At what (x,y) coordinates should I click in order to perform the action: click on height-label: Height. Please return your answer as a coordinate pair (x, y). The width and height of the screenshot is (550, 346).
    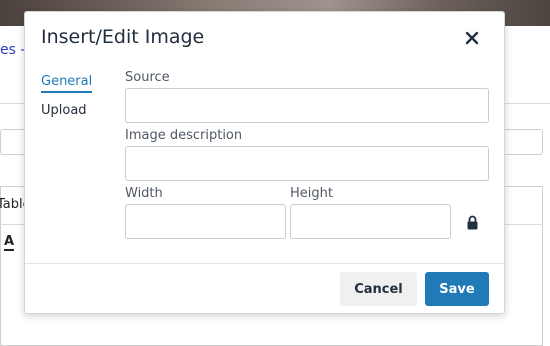
    Looking at the image, I should click on (311, 193).